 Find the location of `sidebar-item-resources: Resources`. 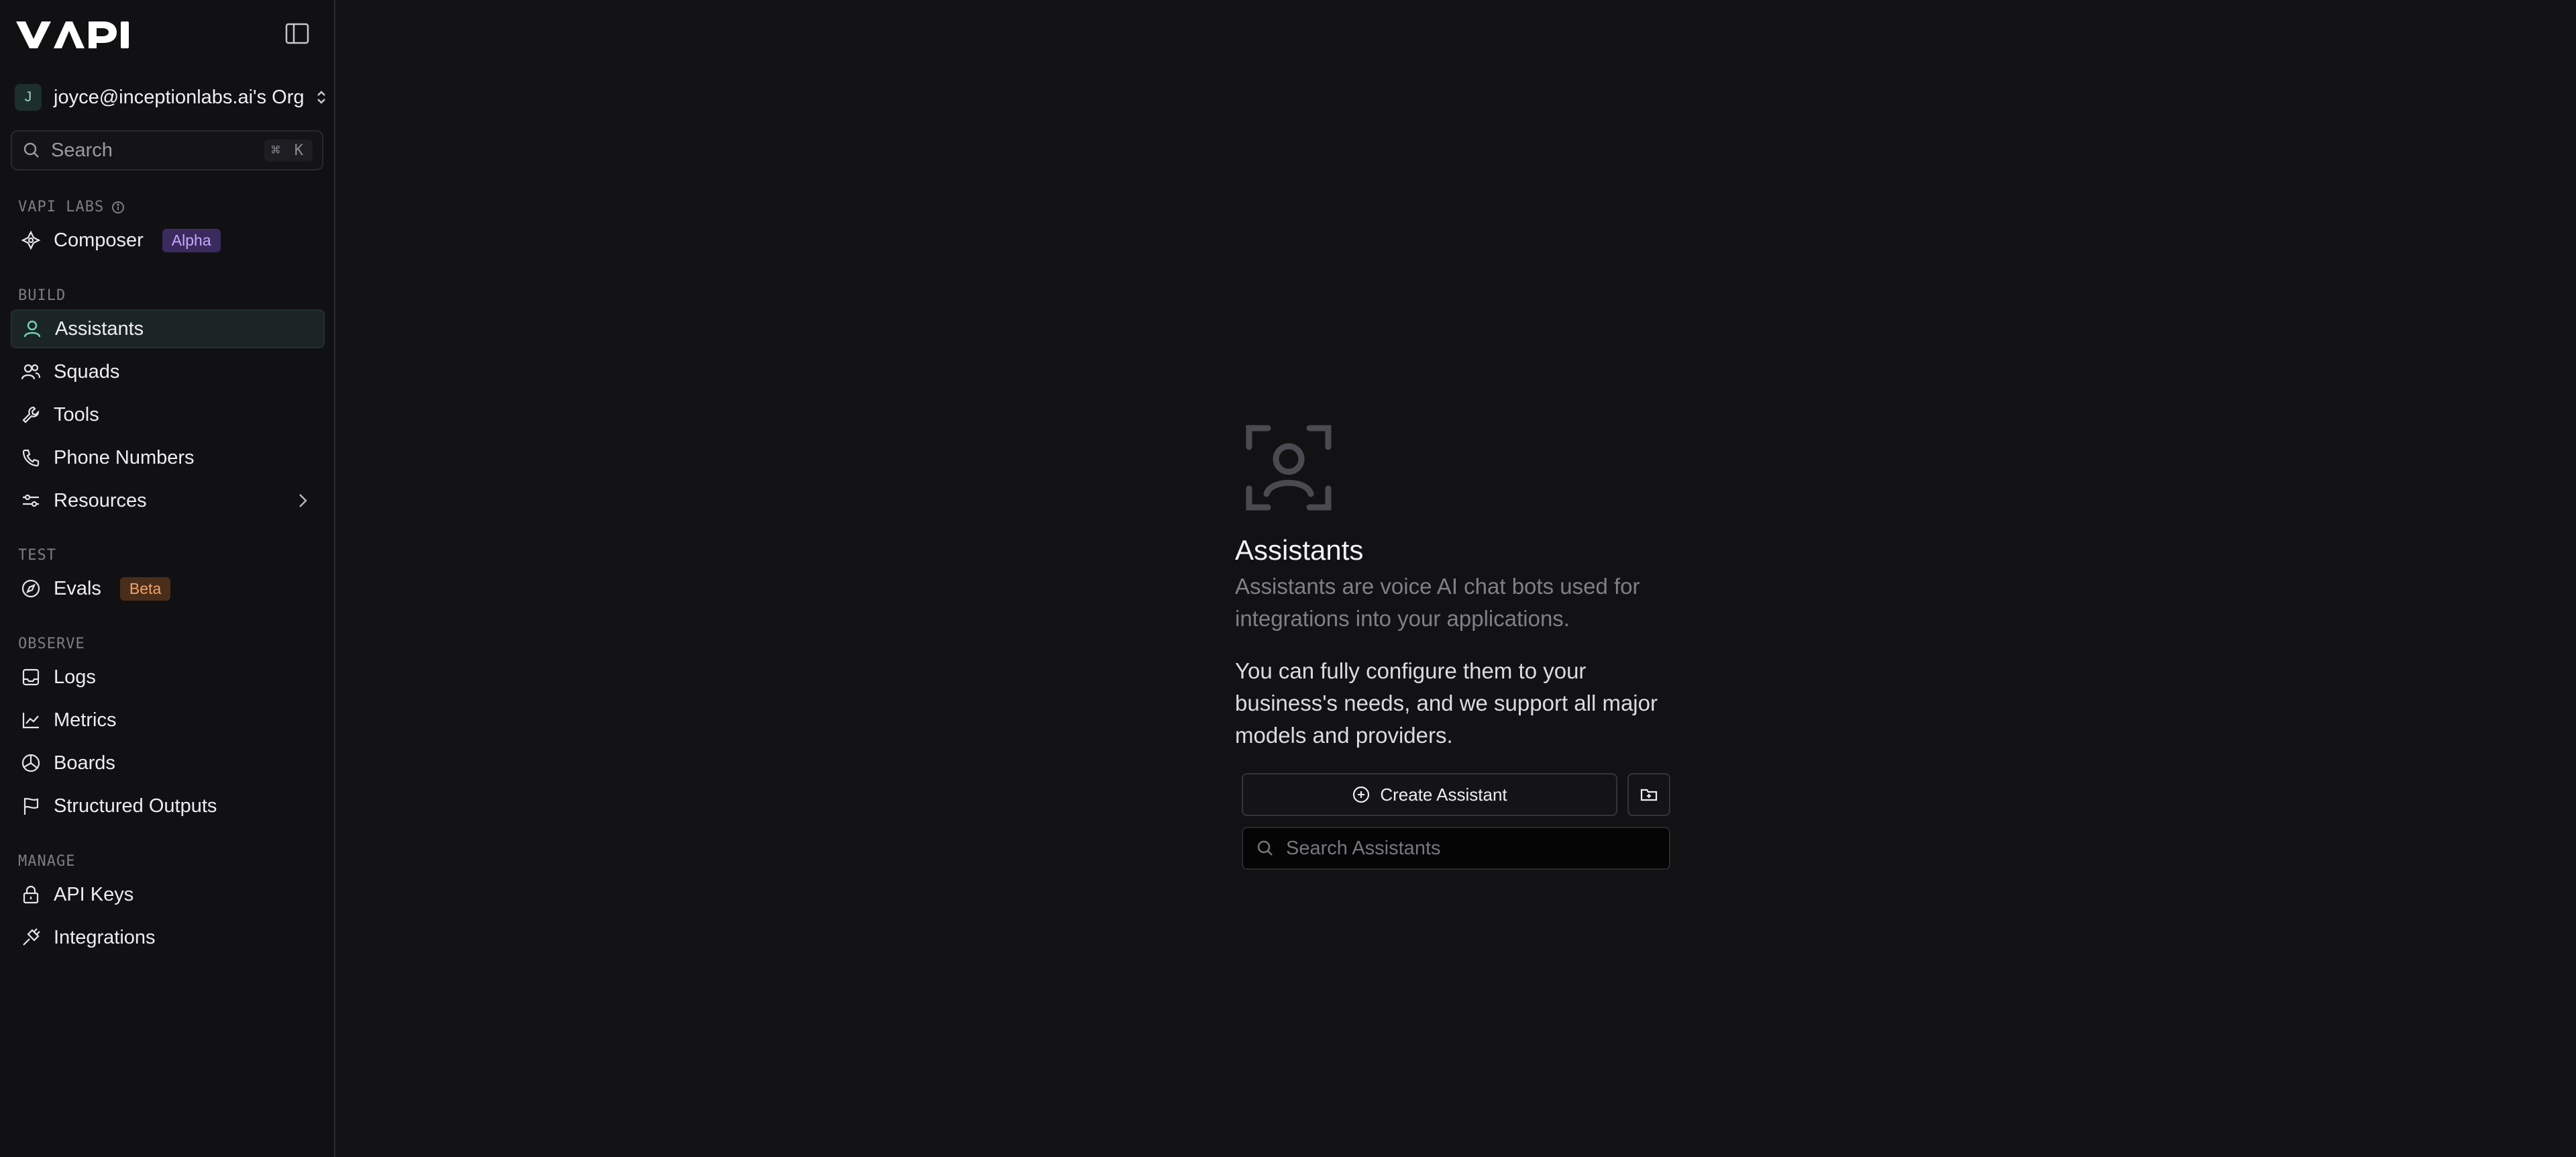

sidebar-item-resources: Resources is located at coordinates (168, 500).